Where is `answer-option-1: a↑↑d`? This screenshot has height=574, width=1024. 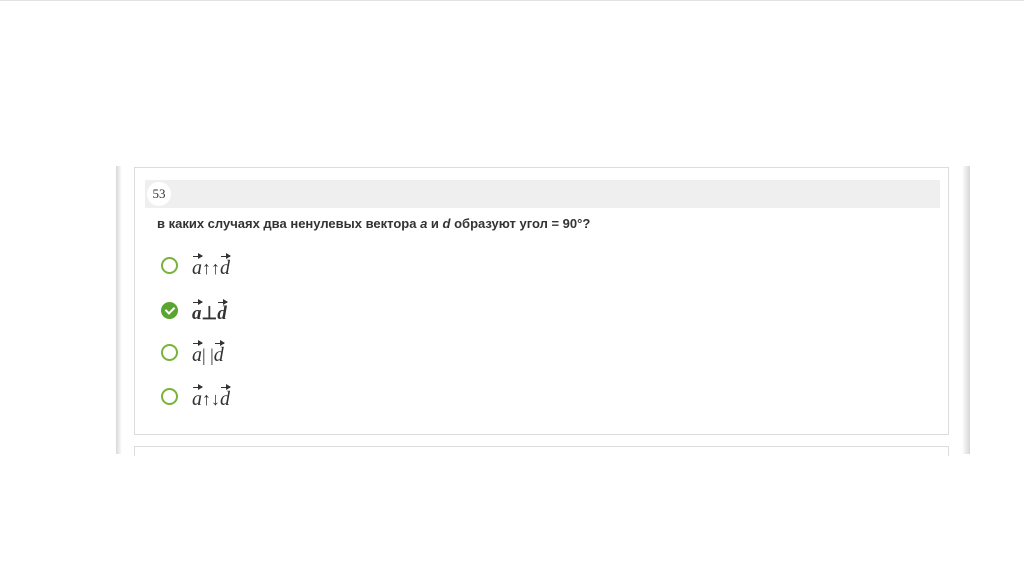
answer-option-1: a↑↑d is located at coordinates (311, 267).